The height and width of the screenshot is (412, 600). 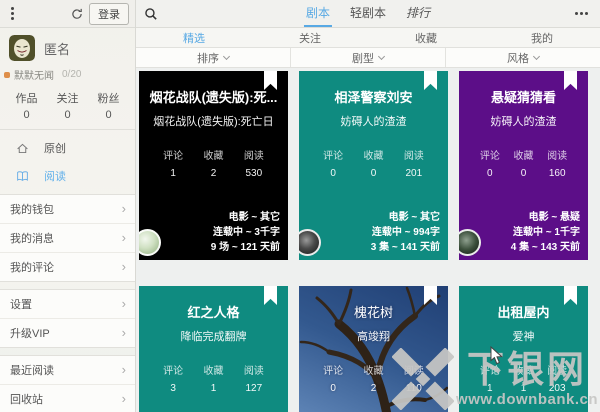 I want to click on user-stats: 作品 0 关注 0 粉丝 0, so click(x=67, y=107).